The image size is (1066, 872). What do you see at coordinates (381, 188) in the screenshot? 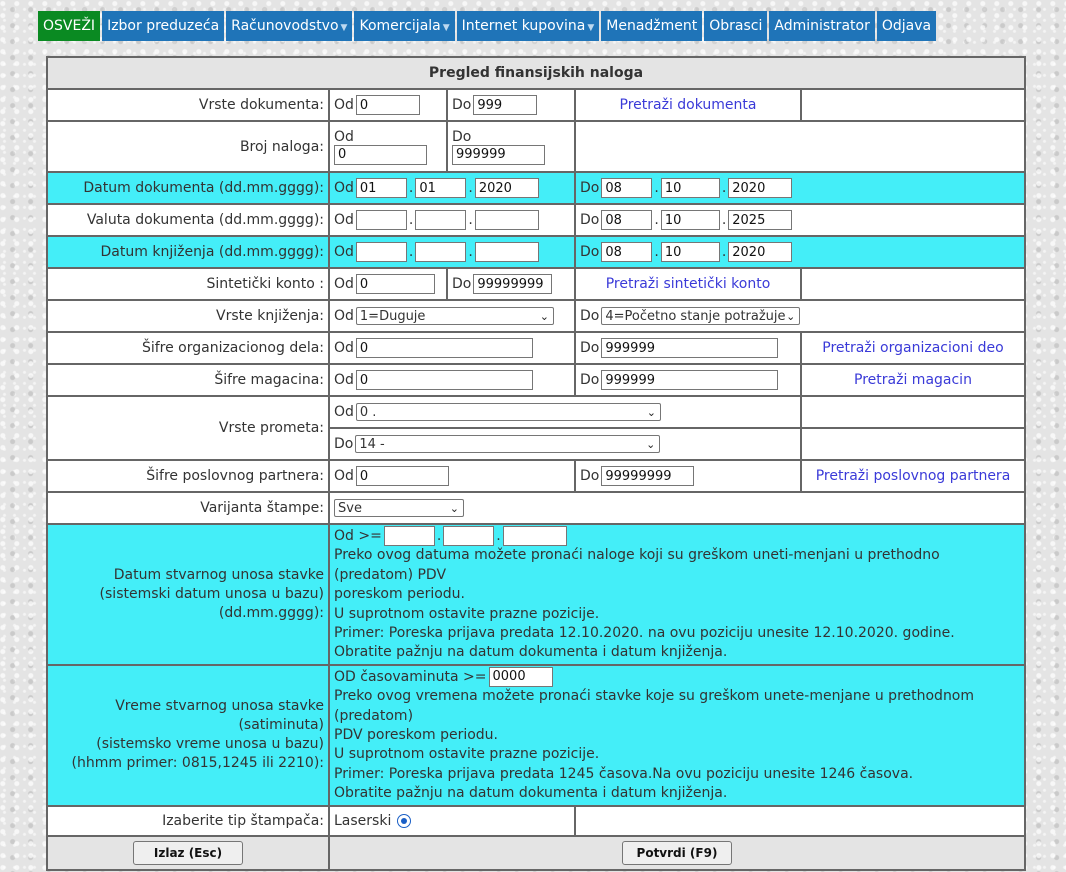
I see `datum-dokumenta-od-day` at bounding box center [381, 188].